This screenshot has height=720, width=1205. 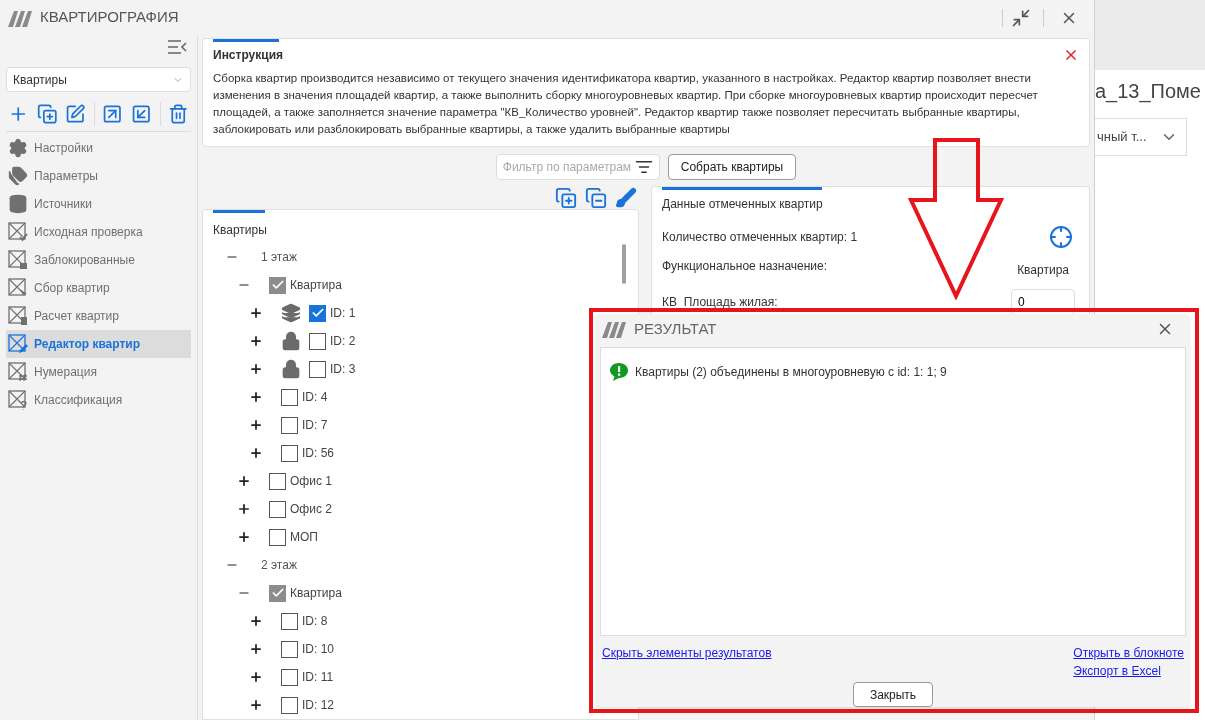 I want to click on sidebar-item: Параметры, so click(x=98, y=176).